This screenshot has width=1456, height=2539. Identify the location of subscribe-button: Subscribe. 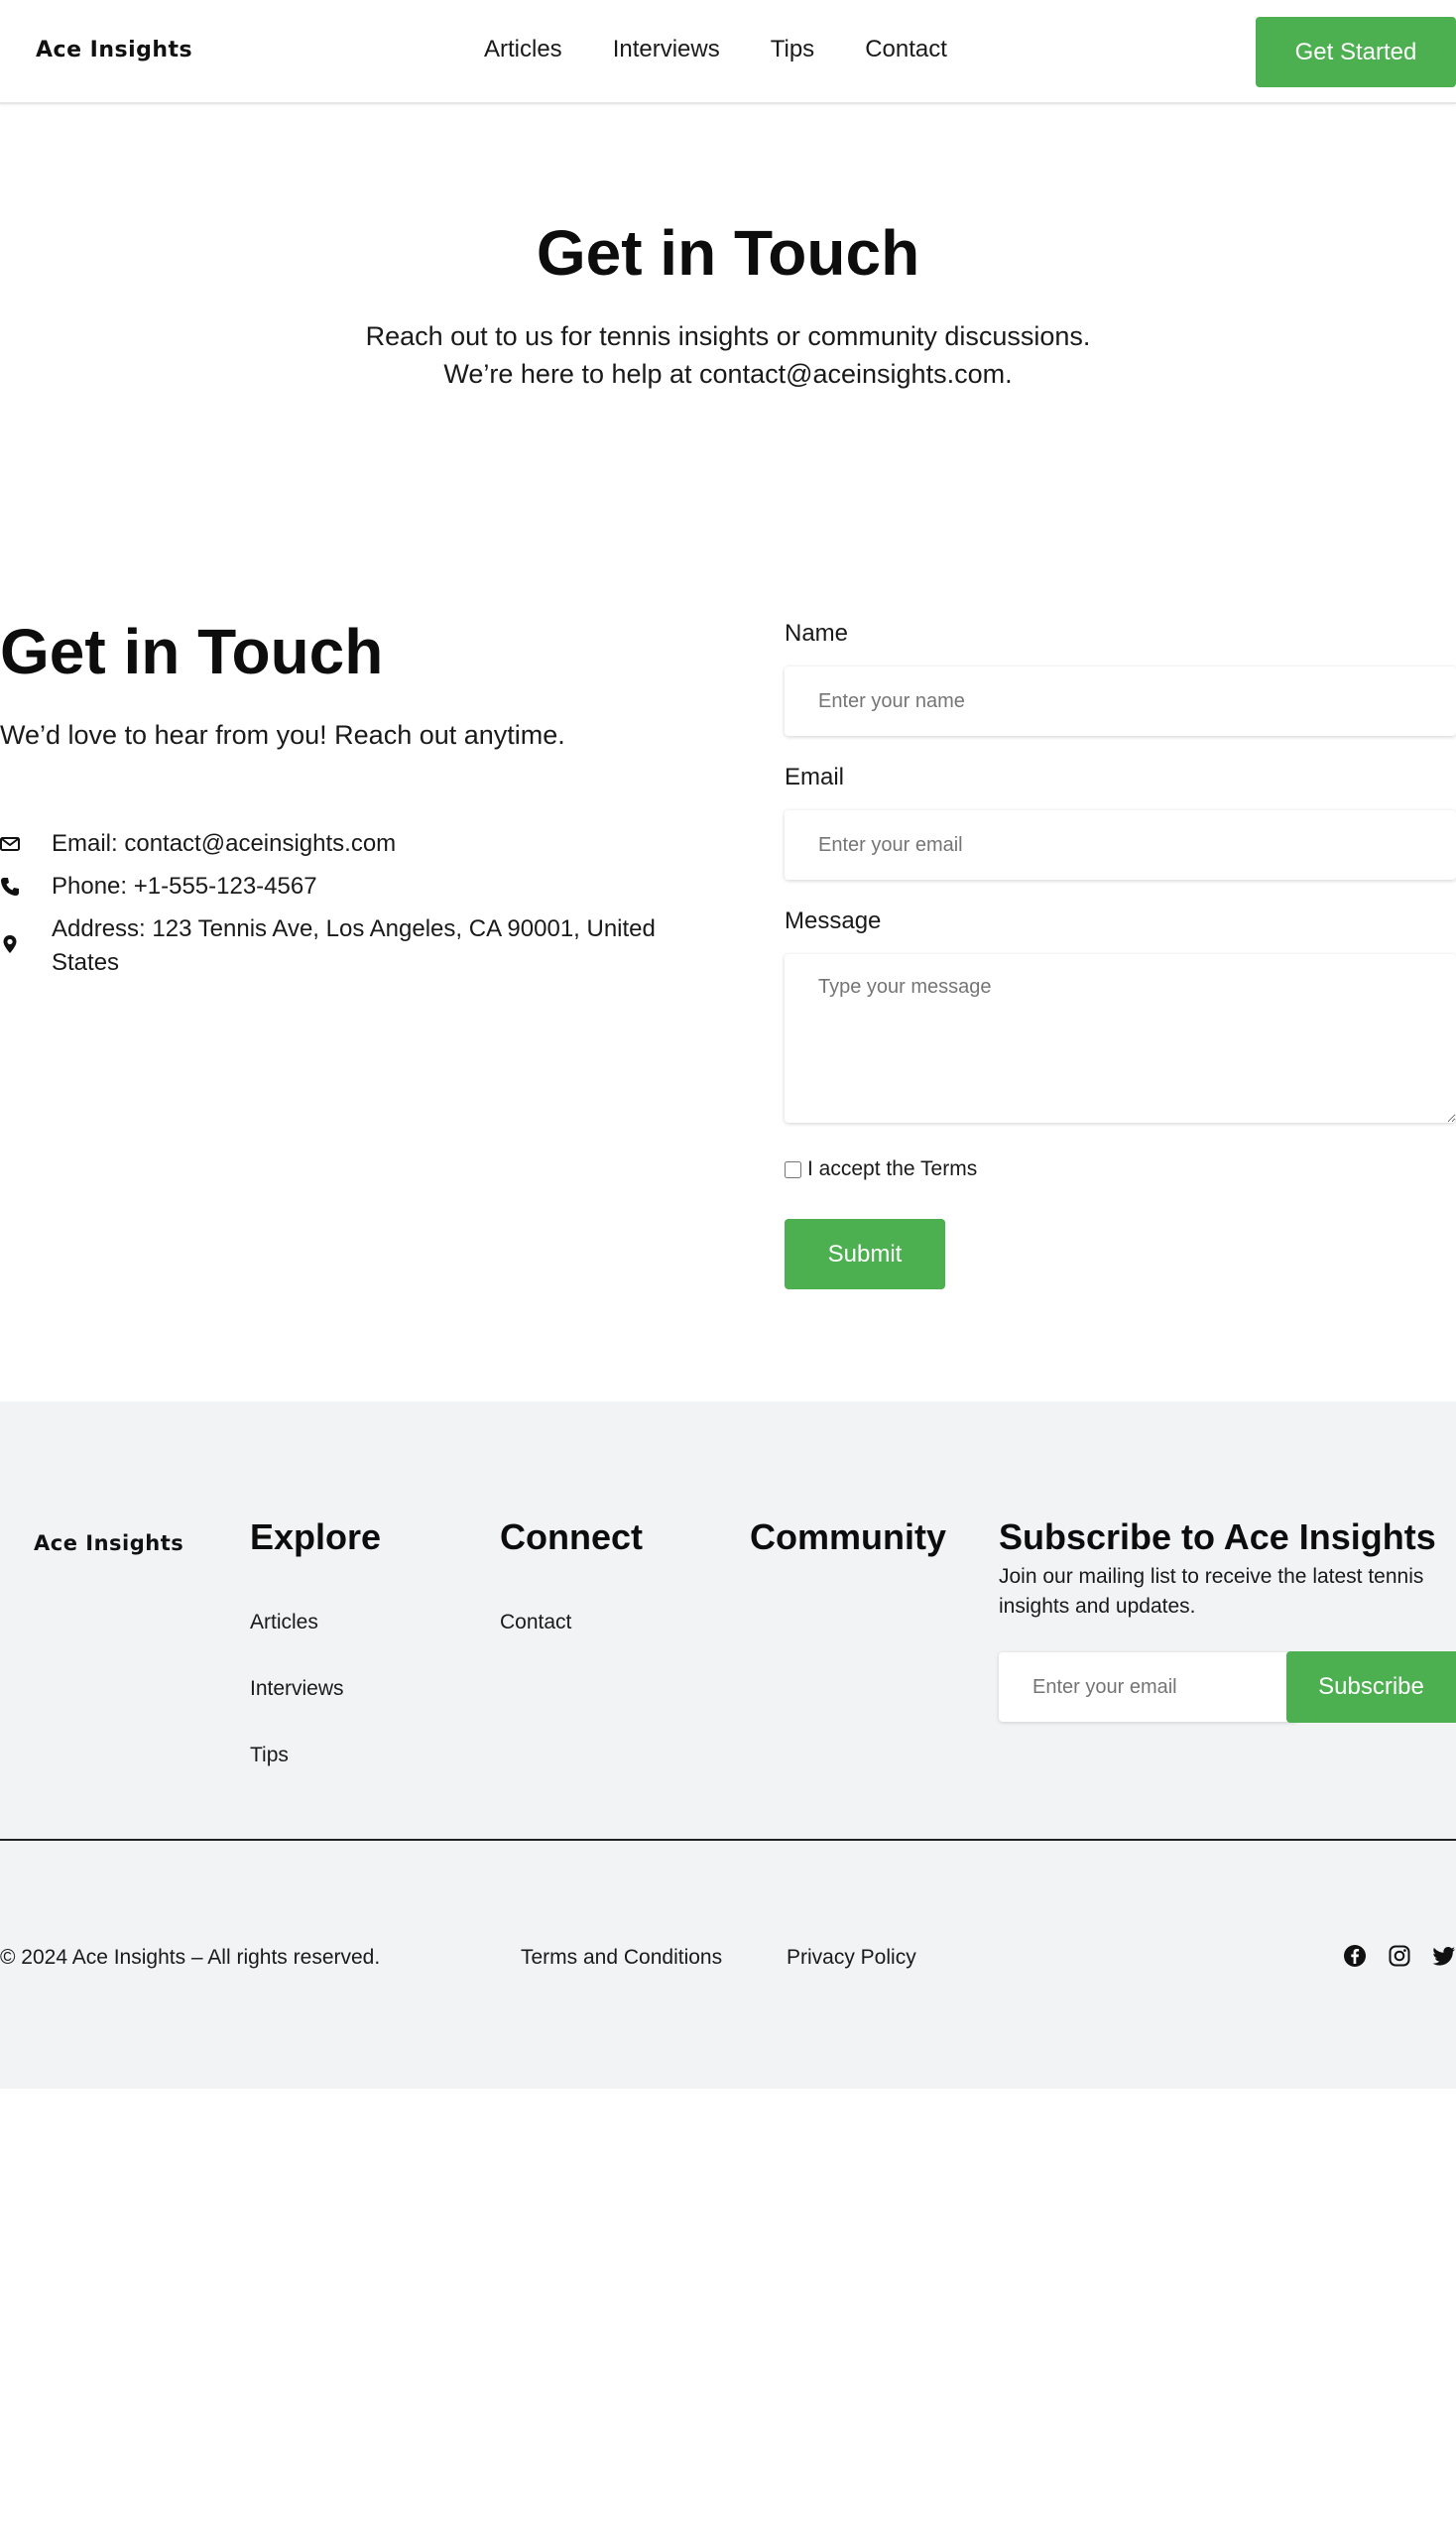
(1371, 1687).